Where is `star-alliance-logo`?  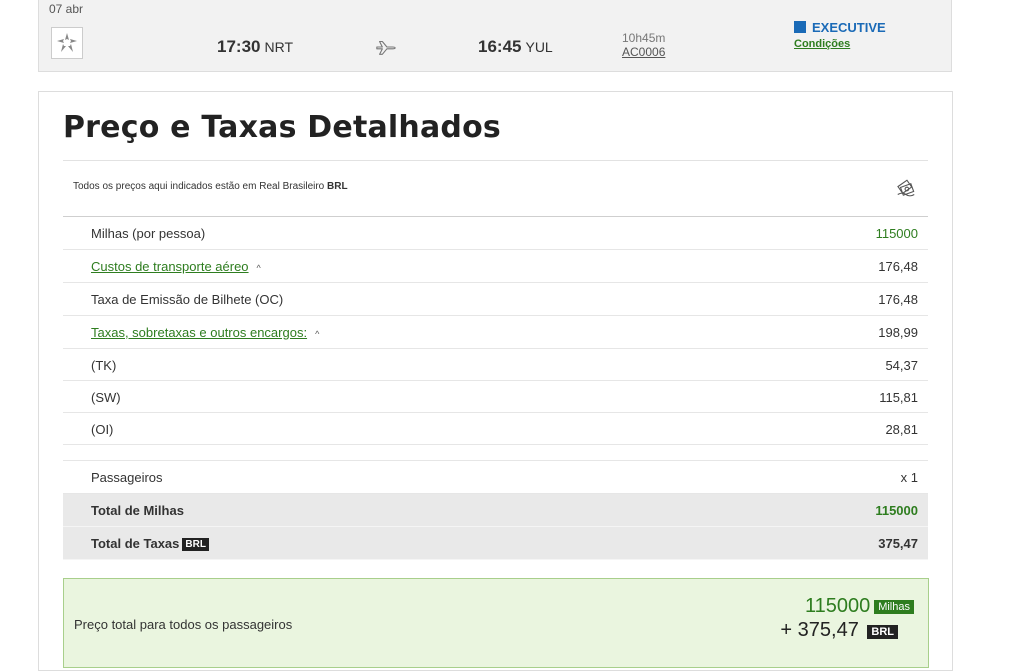 star-alliance-logo is located at coordinates (67, 43).